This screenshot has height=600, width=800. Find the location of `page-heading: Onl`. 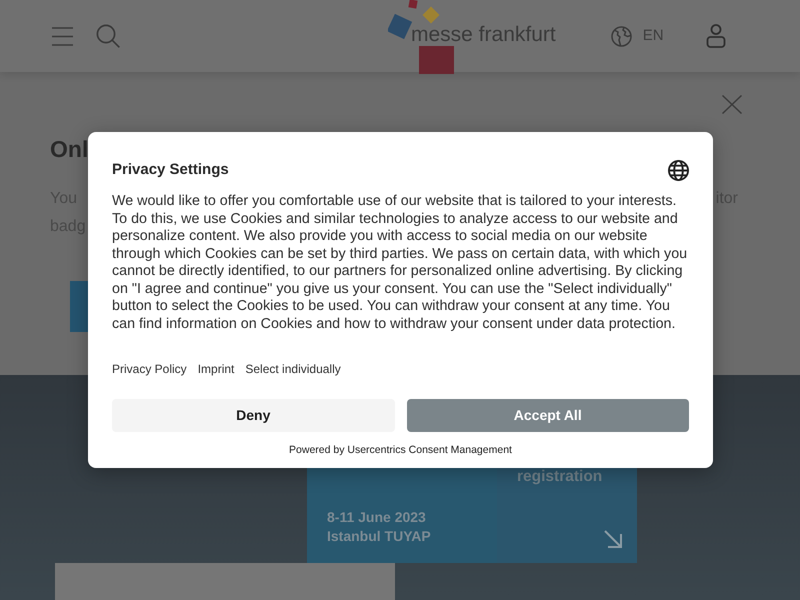

page-heading: Onl is located at coordinates (69, 149).